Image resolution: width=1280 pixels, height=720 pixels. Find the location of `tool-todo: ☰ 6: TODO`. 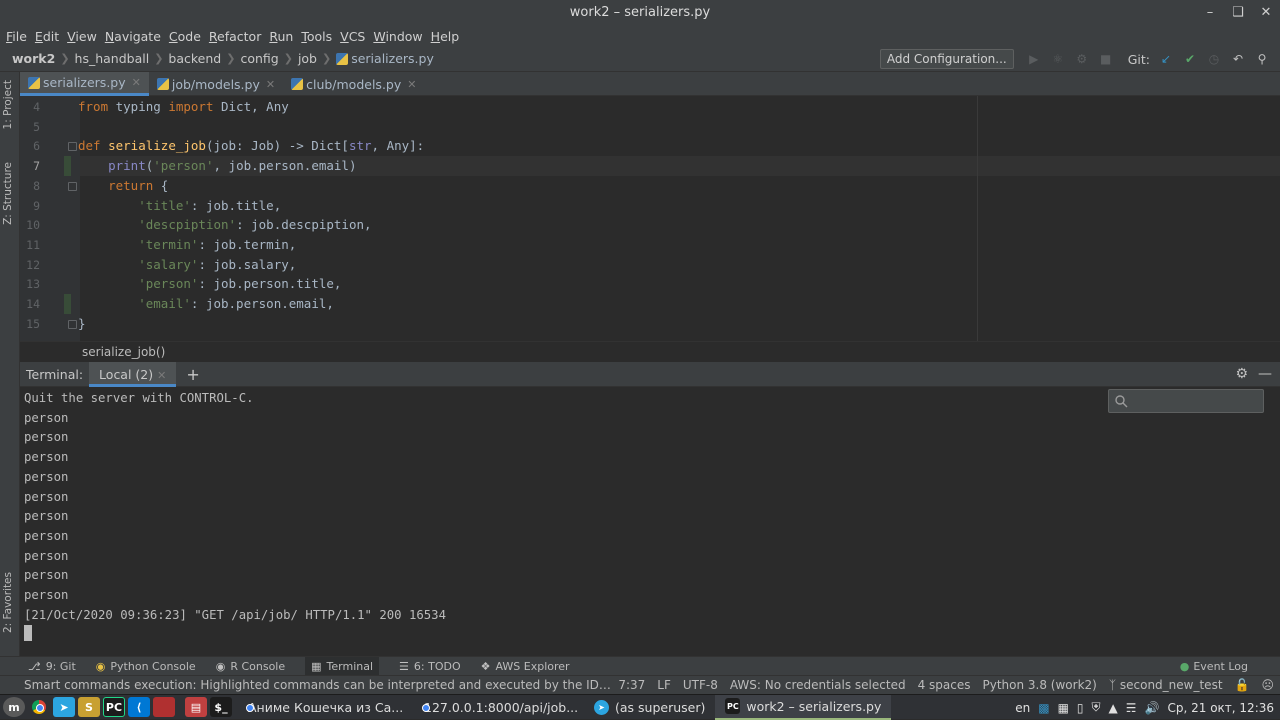

tool-todo: ☰ 6: TODO is located at coordinates (430, 666).